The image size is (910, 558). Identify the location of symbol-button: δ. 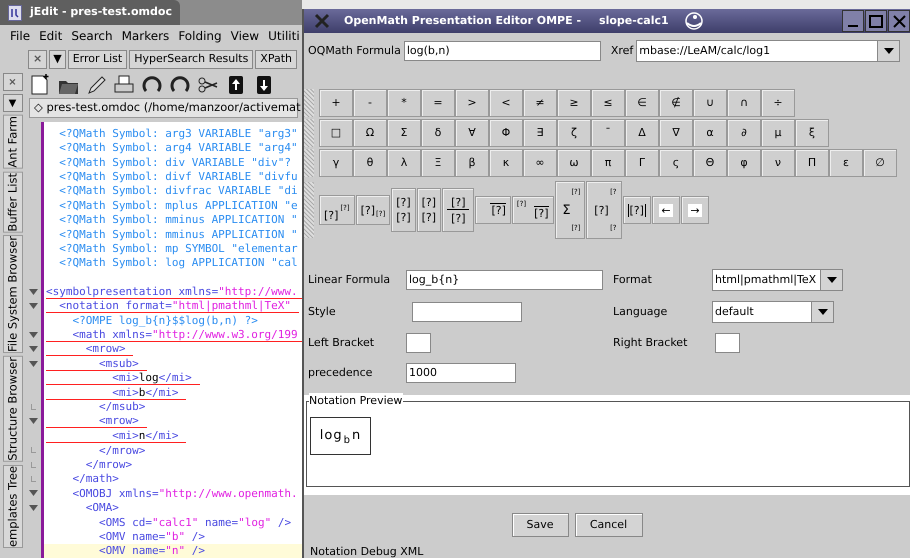
(438, 133).